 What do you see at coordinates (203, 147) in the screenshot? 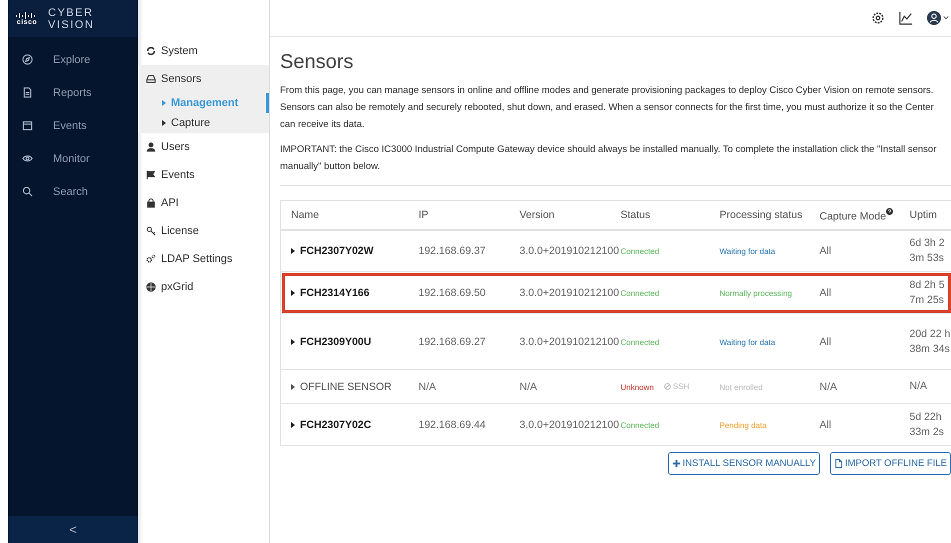
I see `settings-menu-item: Users` at bounding box center [203, 147].